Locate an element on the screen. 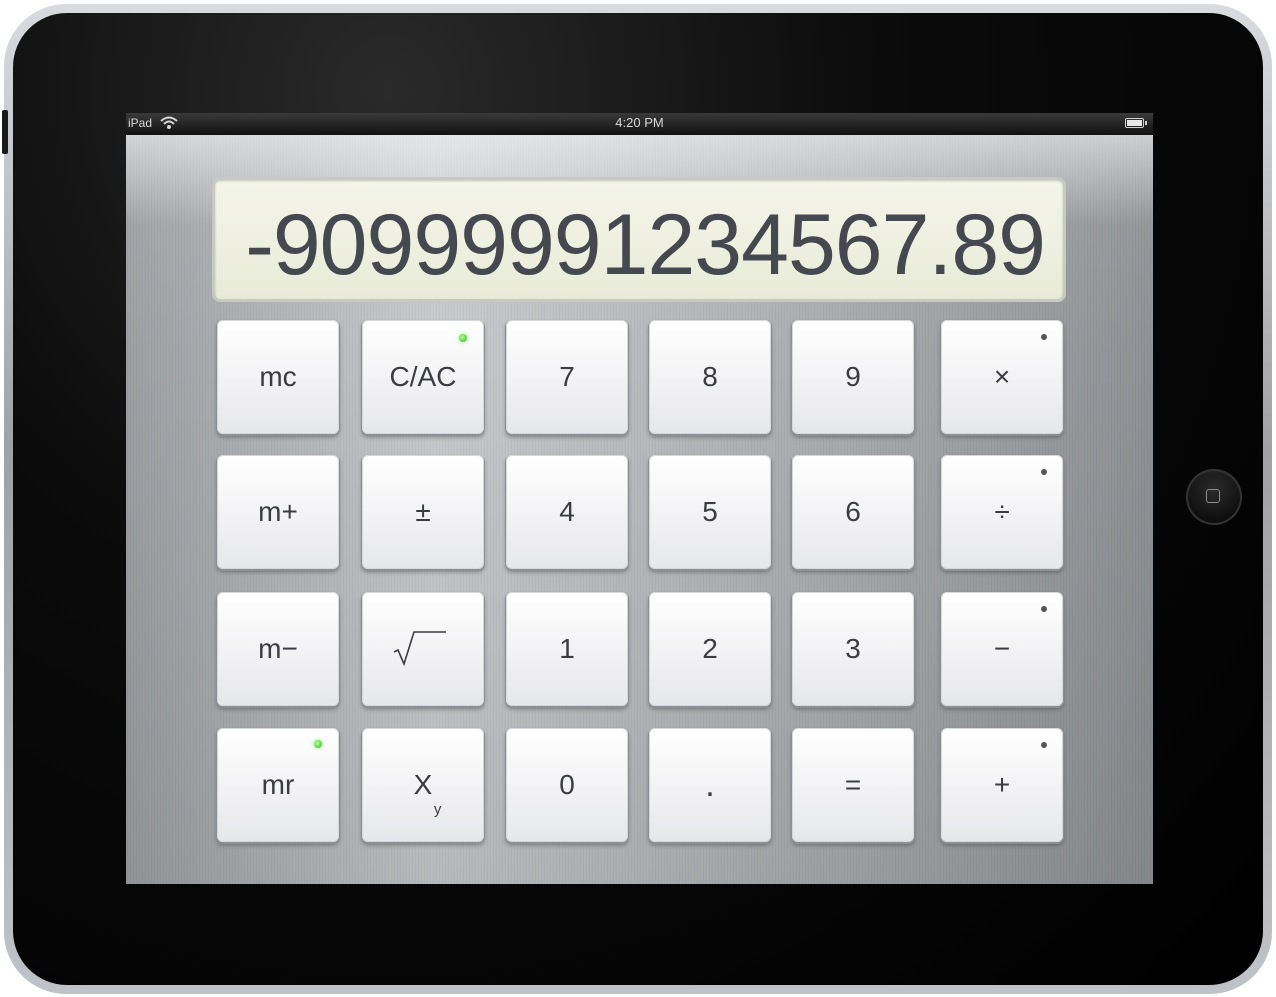 The width and height of the screenshot is (1276, 997). multiply-button: × is located at coordinates (1002, 377).